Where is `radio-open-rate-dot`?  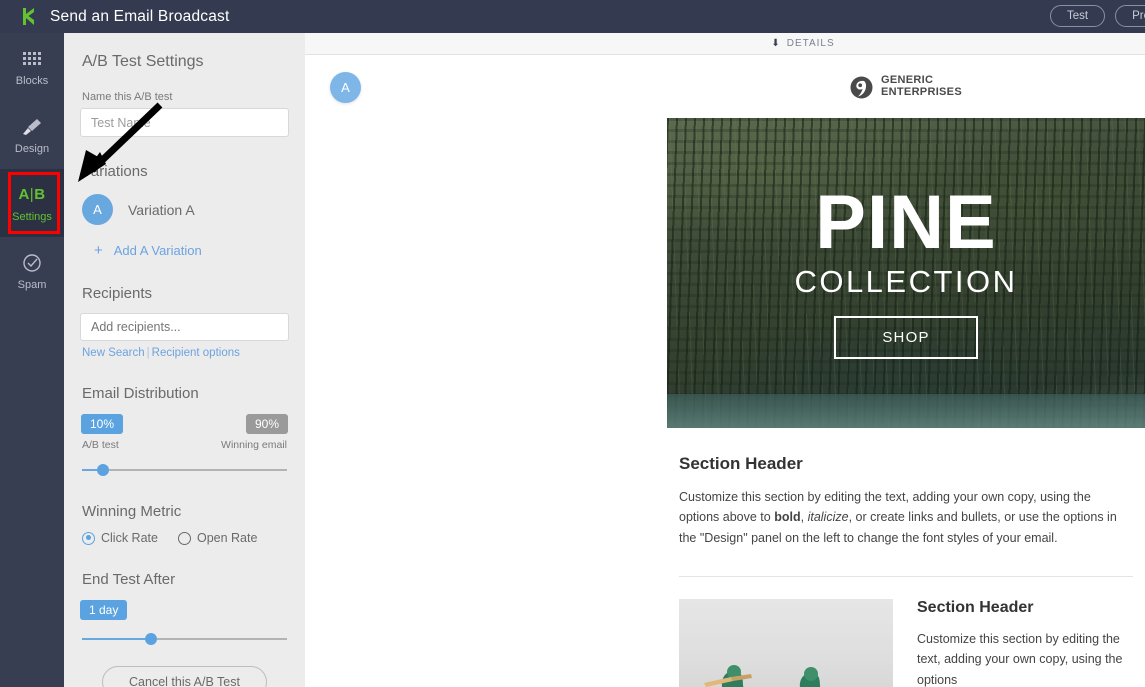 radio-open-rate-dot is located at coordinates (184, 538).